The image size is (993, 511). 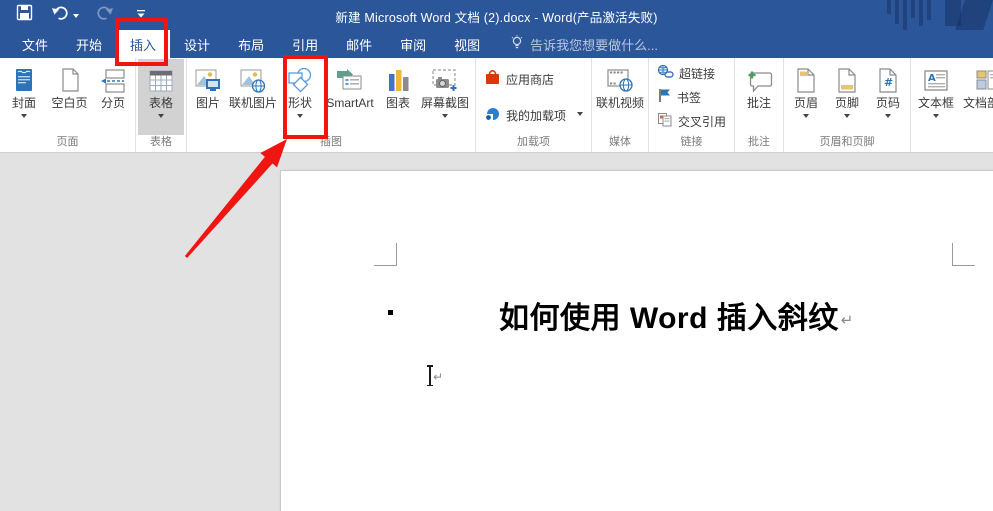 I want to click on table-button: 表格, so click(x=161, y=97).